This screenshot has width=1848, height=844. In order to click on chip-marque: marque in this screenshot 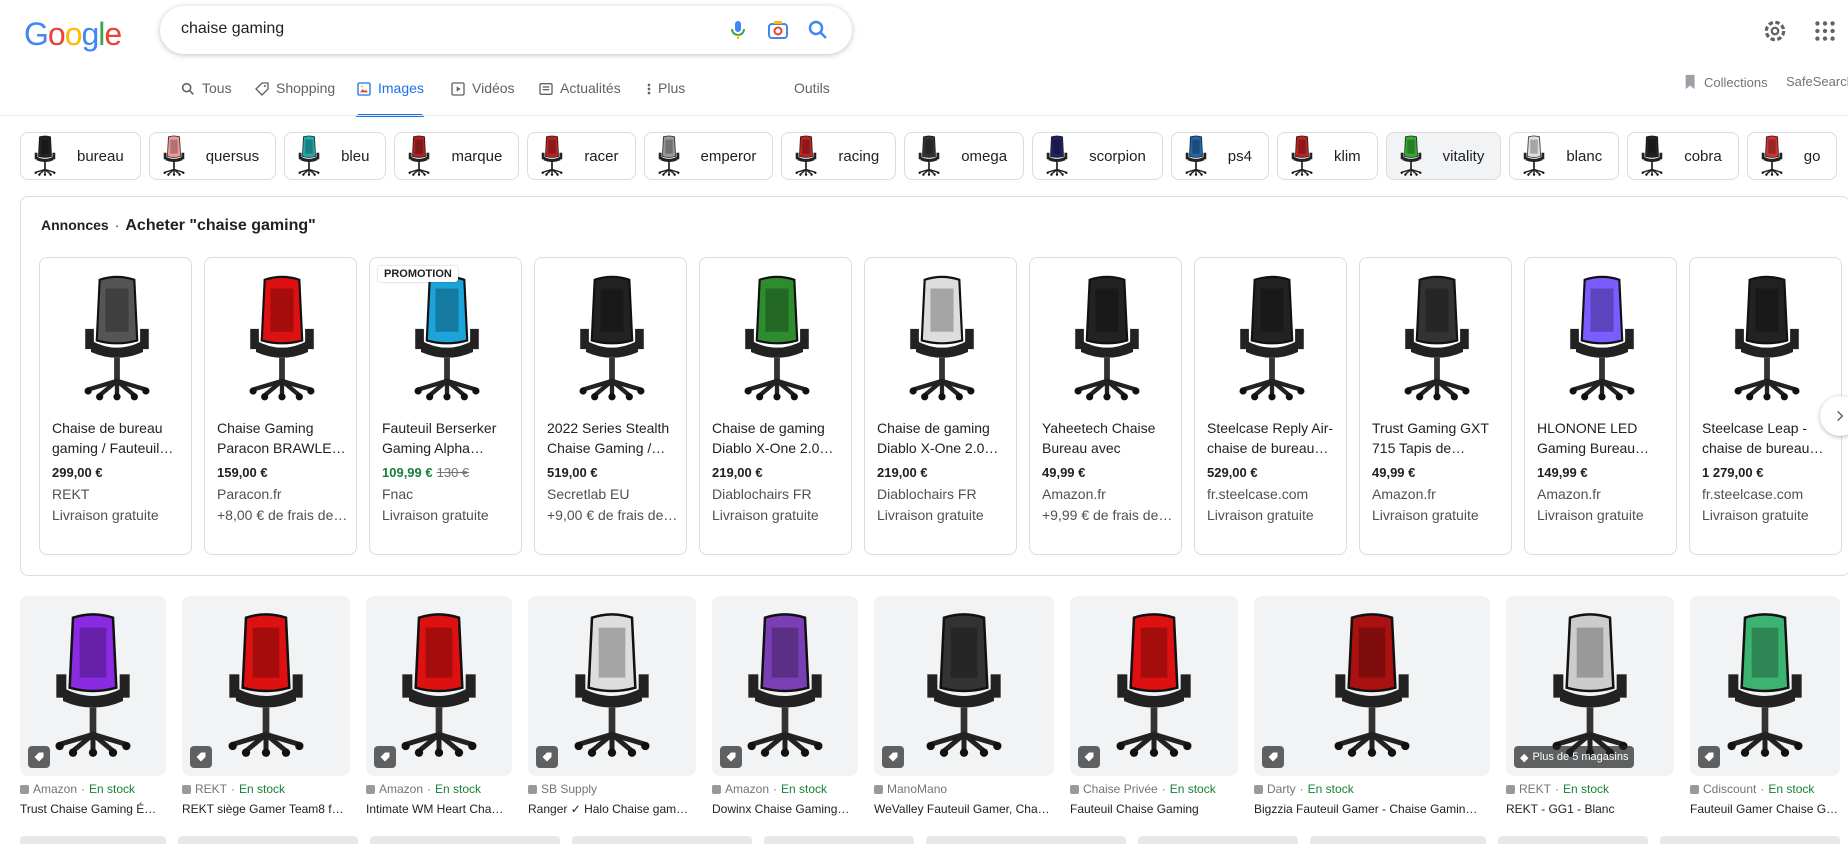, I will do `click(457, 156)`.